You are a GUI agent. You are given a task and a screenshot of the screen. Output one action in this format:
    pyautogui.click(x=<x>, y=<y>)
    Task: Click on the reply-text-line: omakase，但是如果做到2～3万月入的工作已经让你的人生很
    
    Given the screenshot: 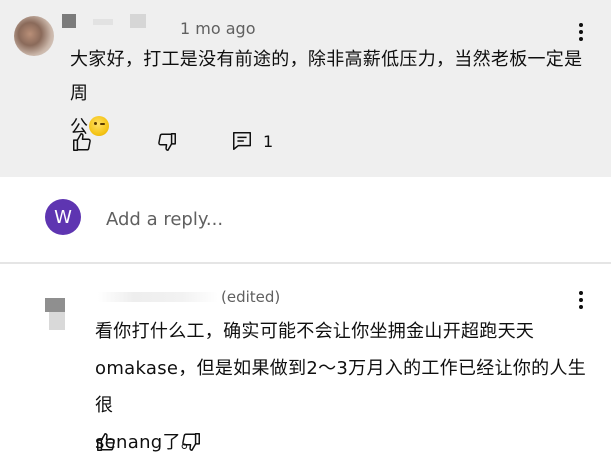 What is the action you would take?
    pyautogui.click(x=341, y=387)
    